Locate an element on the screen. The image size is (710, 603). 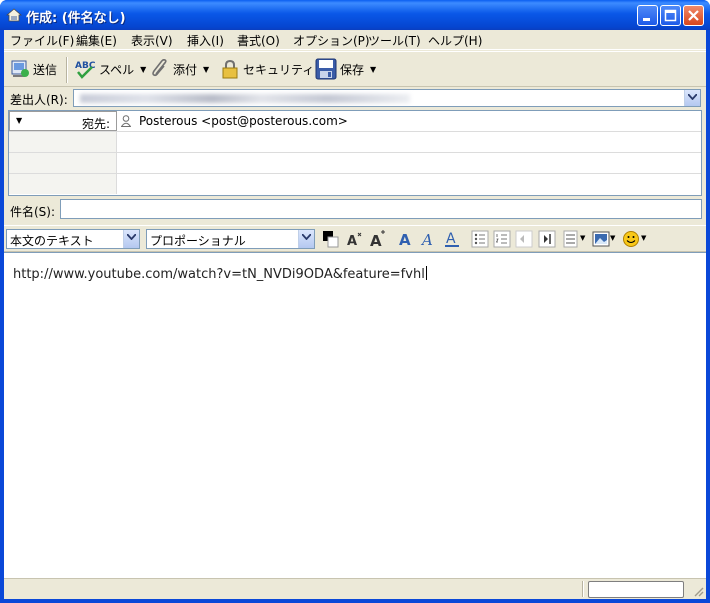
lock-icon is located at coordinates (230, 69).